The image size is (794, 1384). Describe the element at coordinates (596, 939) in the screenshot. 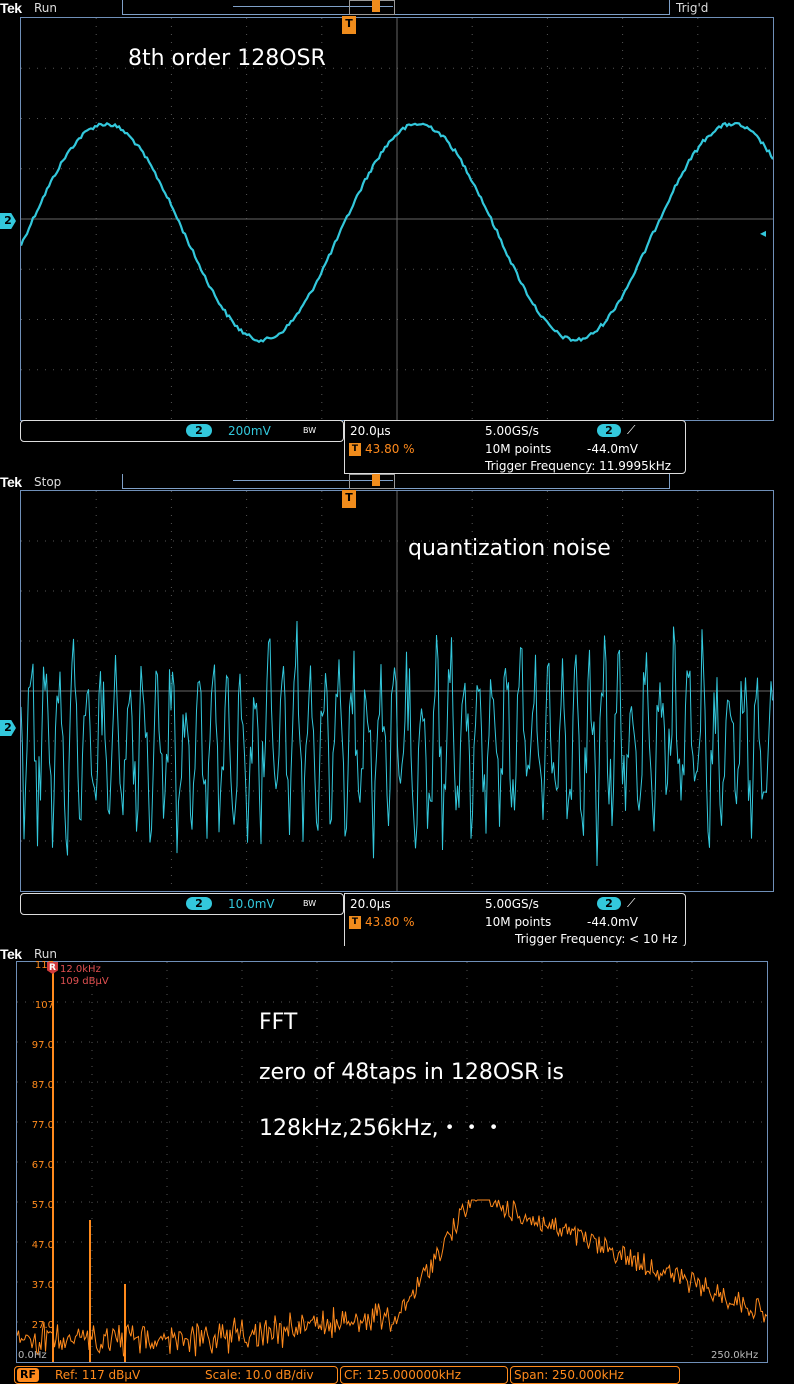

I see `trigger-frequency: Trigger Frequency: < 10 Hz` at that location.